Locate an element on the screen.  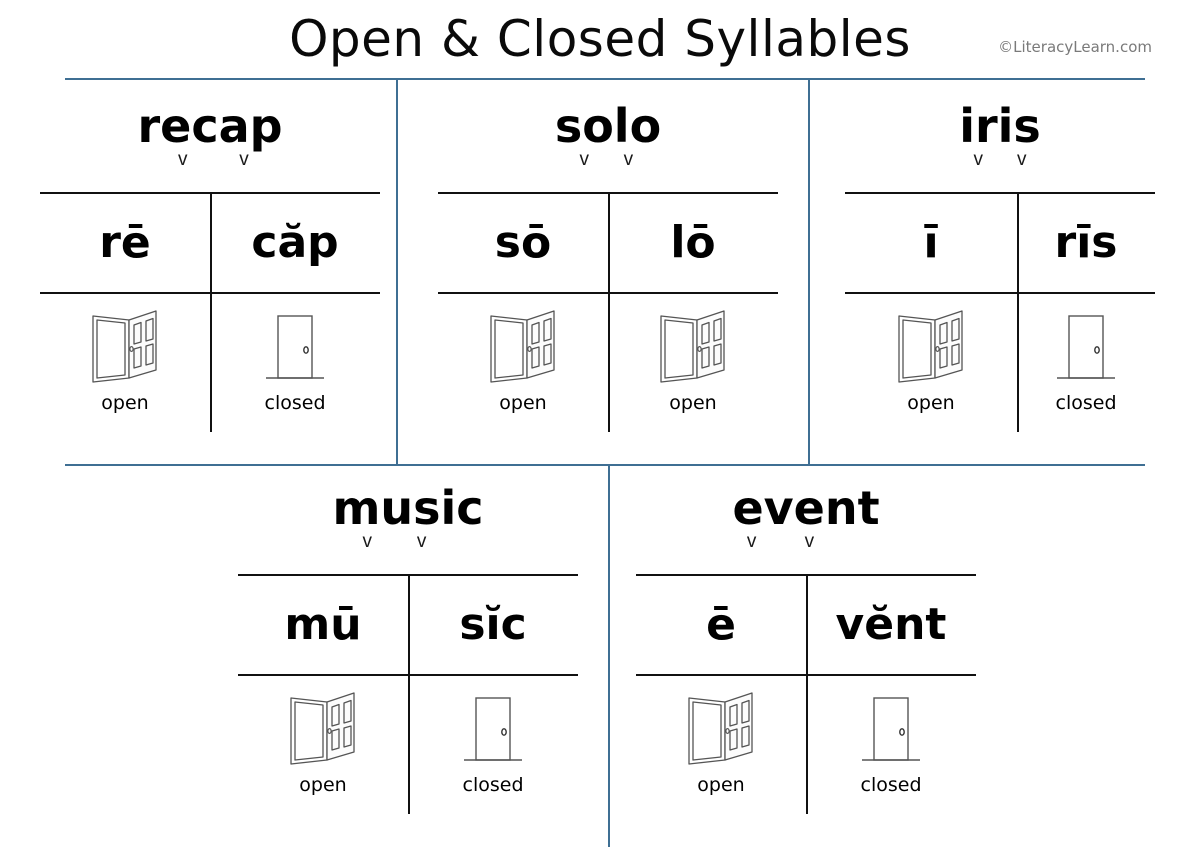
syllable-text: mū is located at coordinates (323, 624).